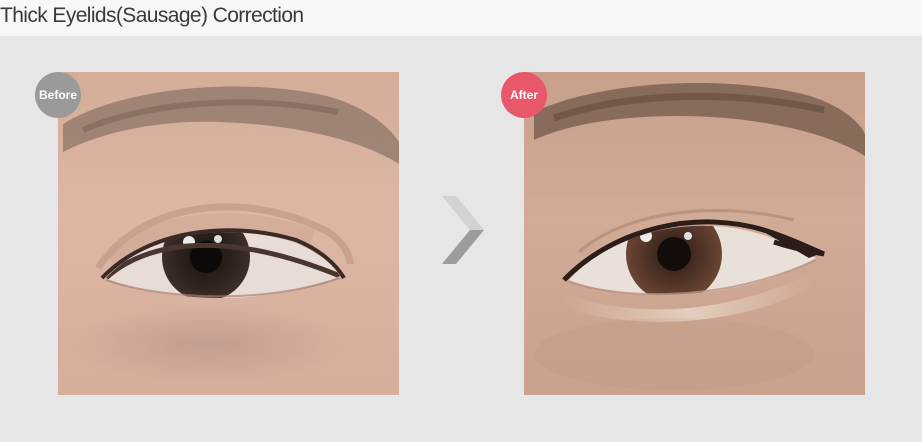  What do you see at coordinates (58, 95) in the screenshot?
I see `before-badge: Before` at bounding box center [58, 95].